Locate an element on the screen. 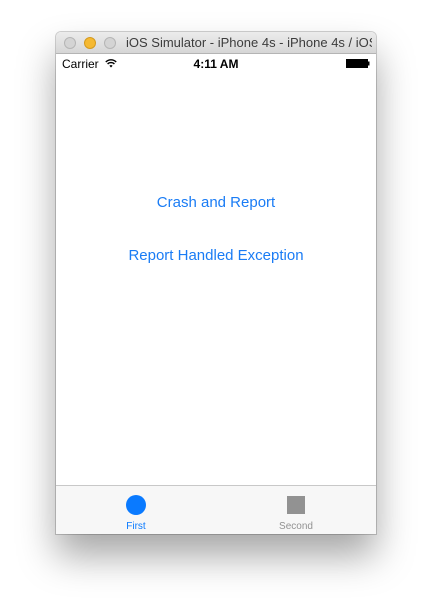  report-handled-exception-button: Report Handled Exception is located at coordinates (216, 256).